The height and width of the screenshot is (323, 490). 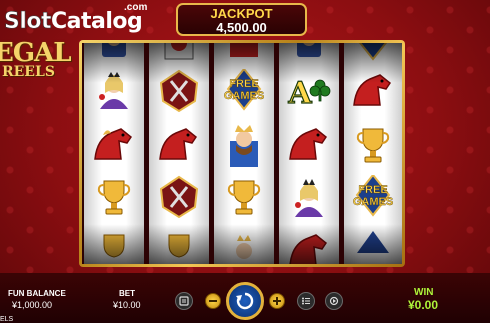 What do you see at coordinates (373, 245) in the screenshot?
I see `ace-symbol` at bounding box center [373, 245].